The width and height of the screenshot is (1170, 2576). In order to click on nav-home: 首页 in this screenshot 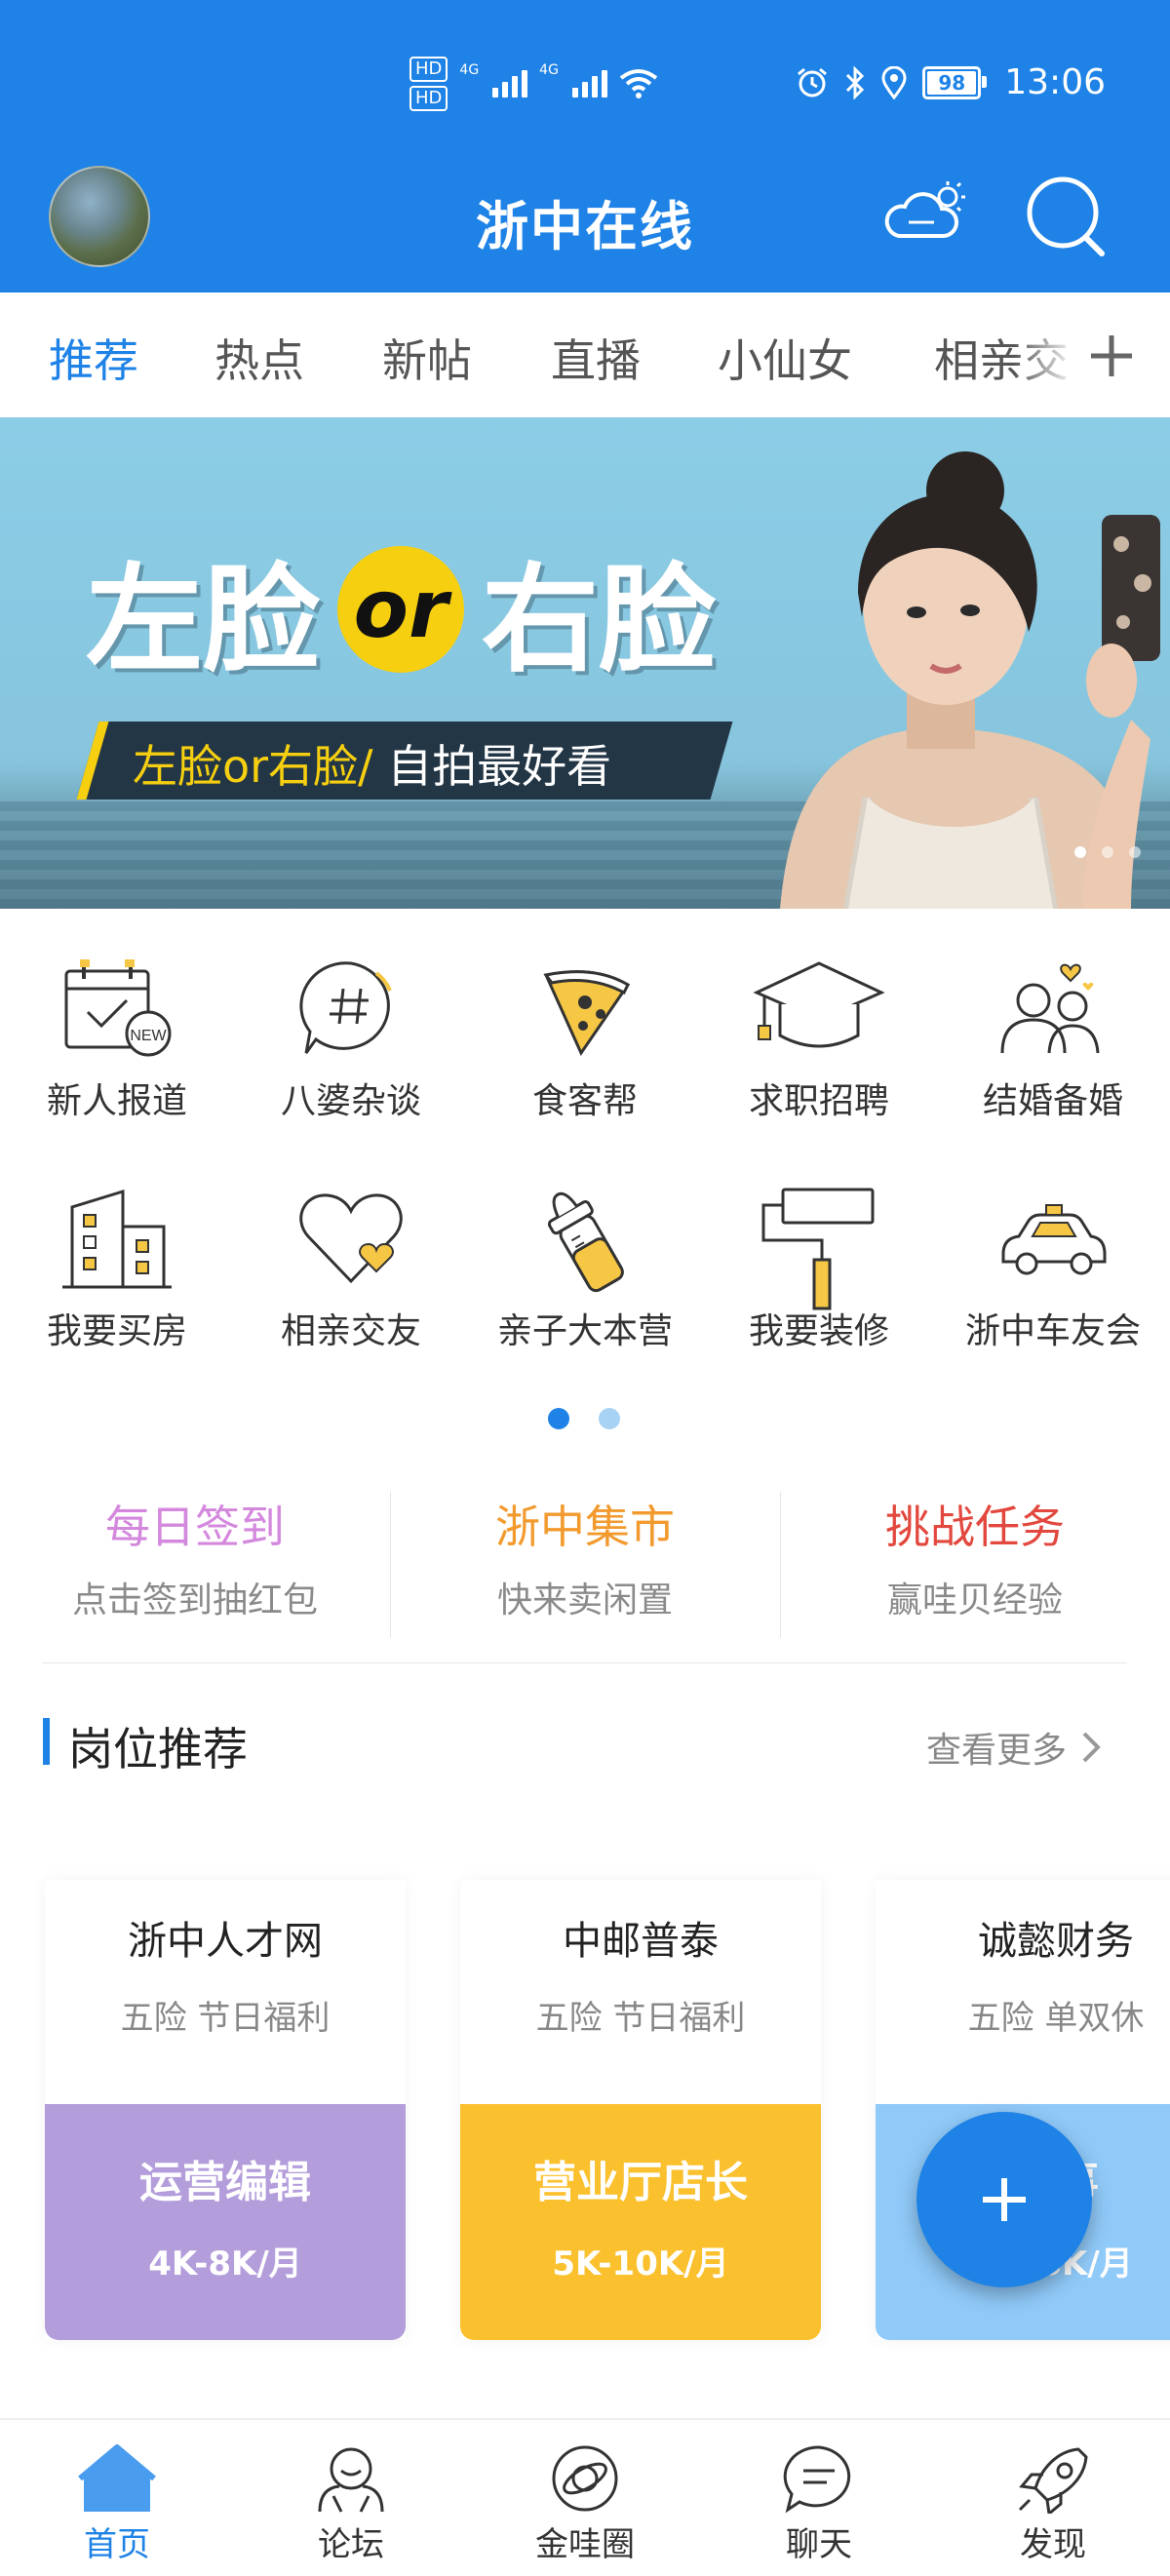, I will do `click(117, 2498)`.